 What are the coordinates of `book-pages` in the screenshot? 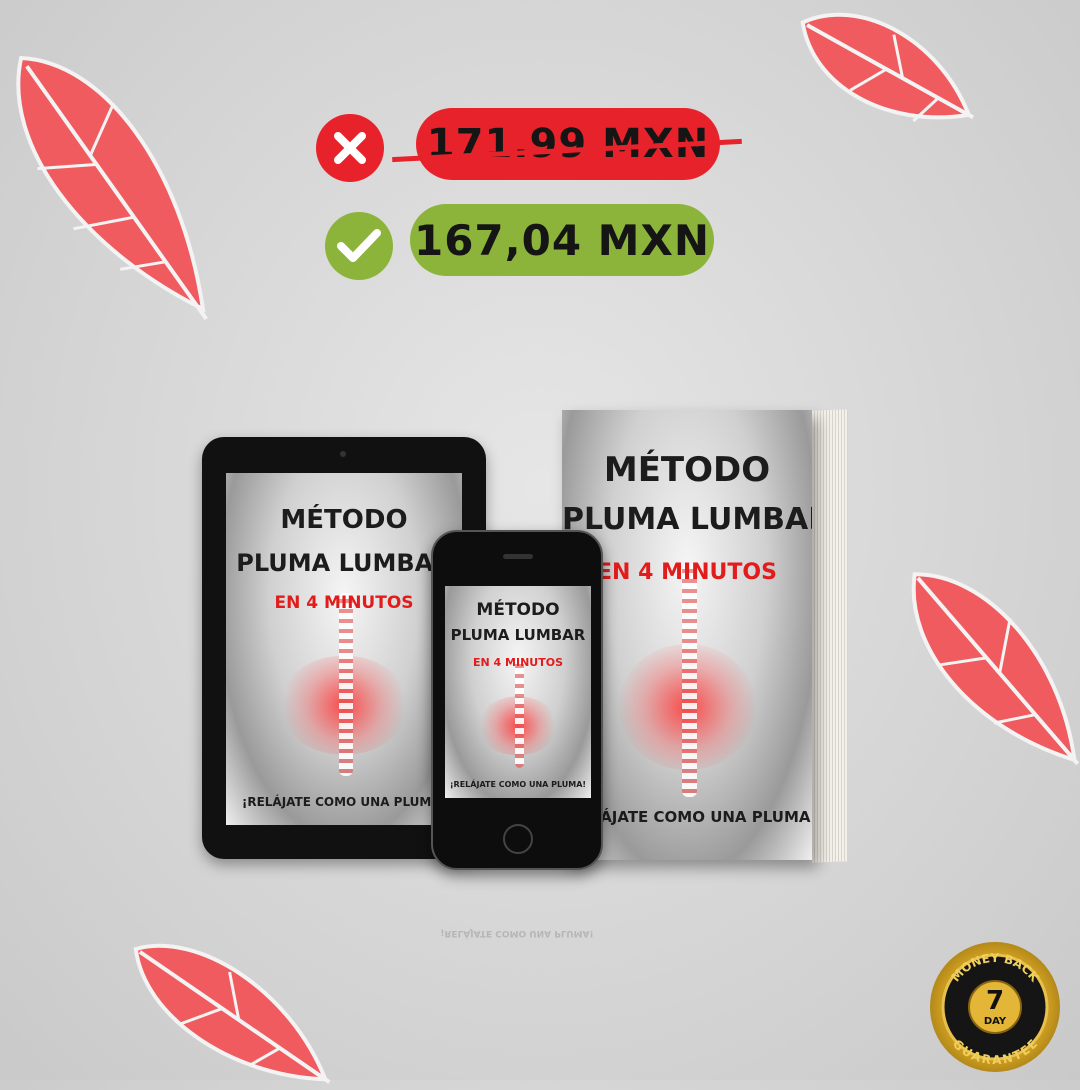 It's located at (830, 636).